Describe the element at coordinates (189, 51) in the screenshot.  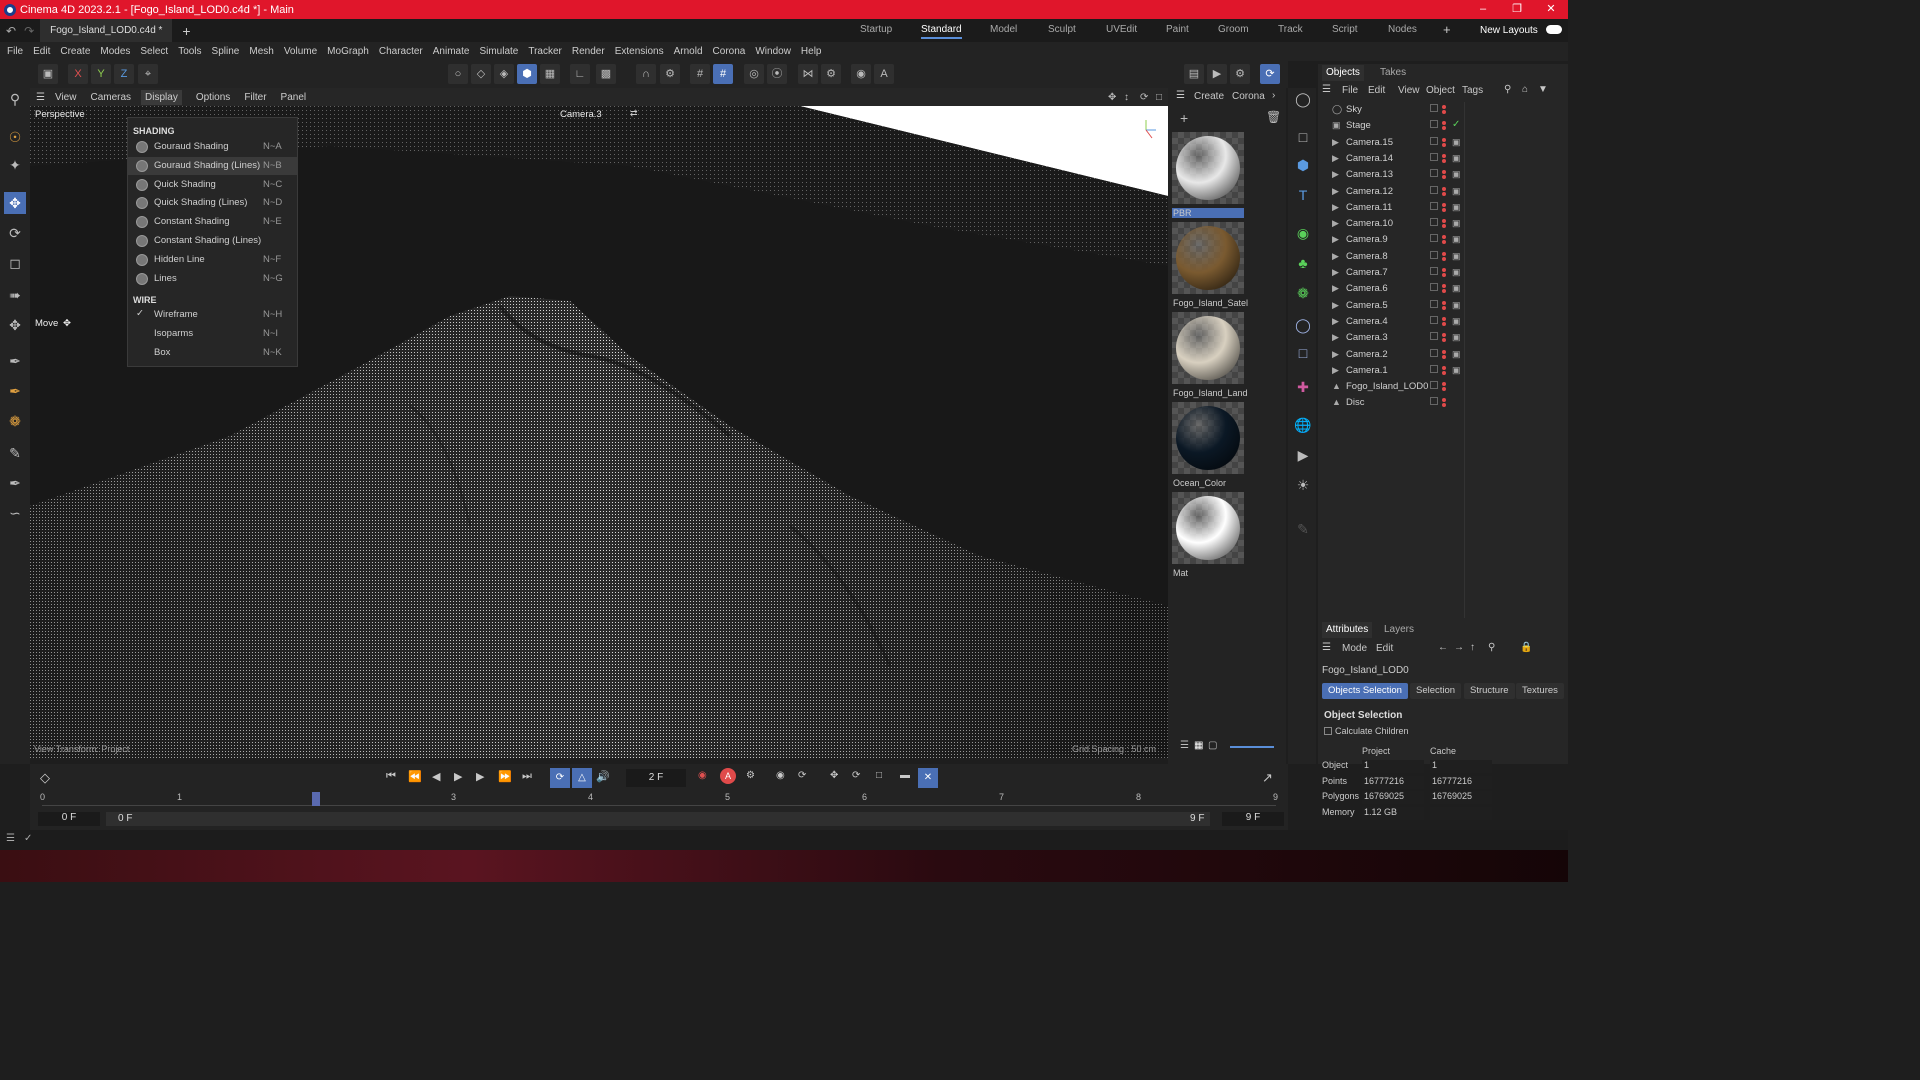
I see `menu-tools: Tools` at that location.